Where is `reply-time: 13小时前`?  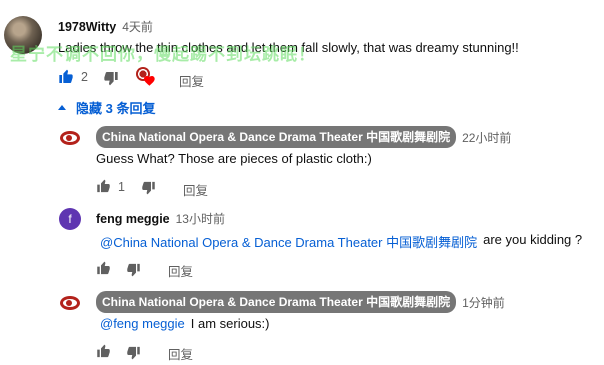
reply-time: 13小时前 is located at coordinates (200, 218).